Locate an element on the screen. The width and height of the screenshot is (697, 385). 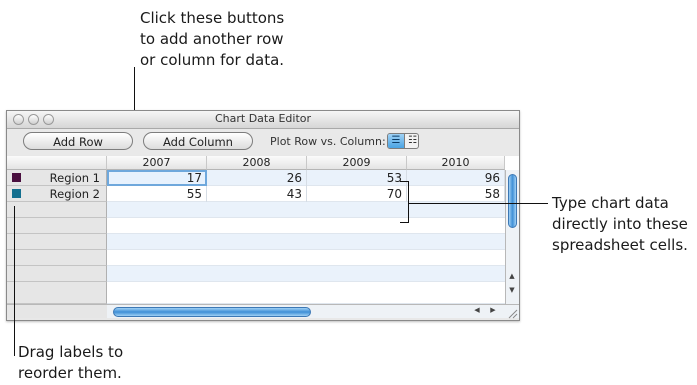
horizontal-scroll-thumb is located at coordinates (212, 312).